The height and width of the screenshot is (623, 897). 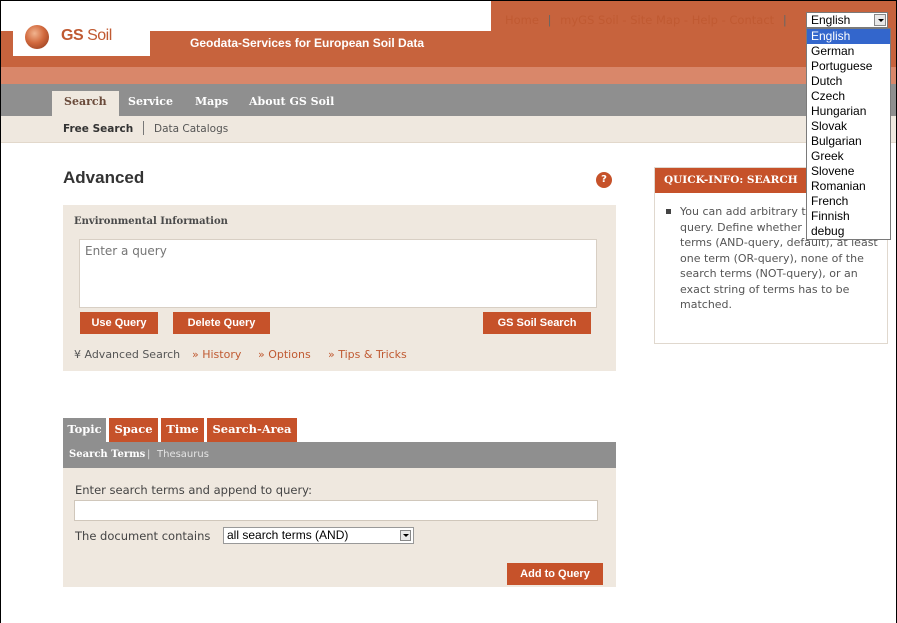 I want to click on subnav-data-catalogs: Data Catalogs, so click(x=191, y=129).